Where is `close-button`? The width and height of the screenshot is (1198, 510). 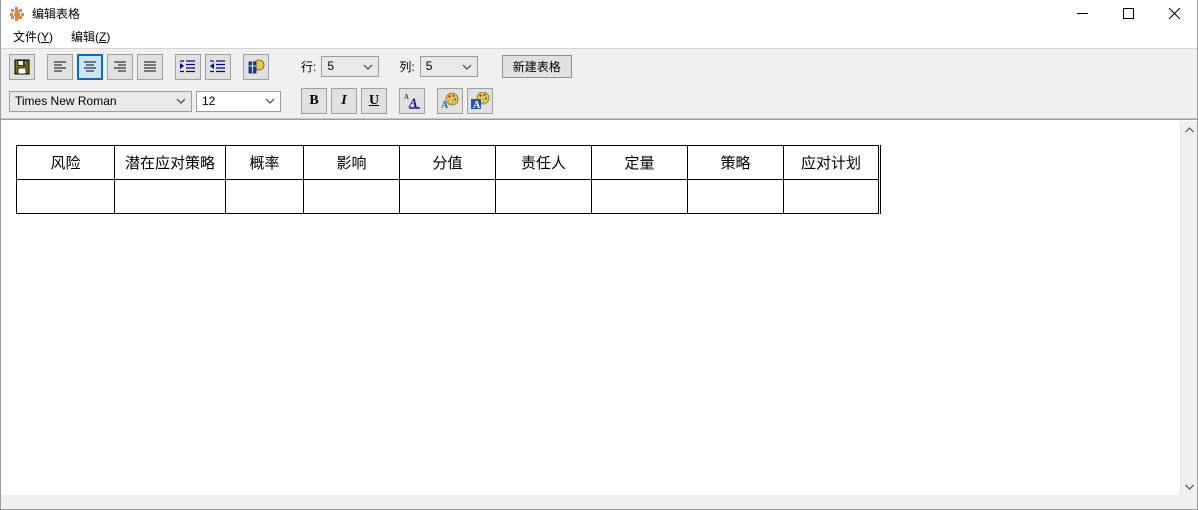
close-button is located at coordinates (1174, 13).